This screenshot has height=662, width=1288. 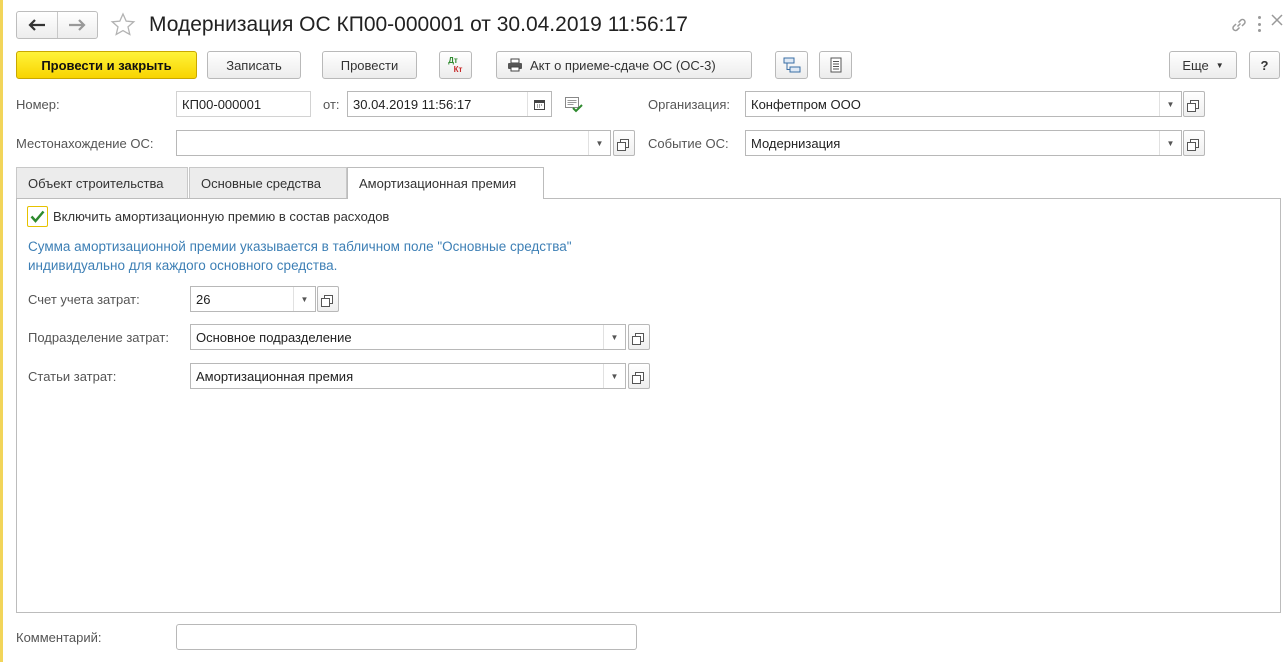 I want to click on cost-item-label: Статьи затрат:, so click(x=72, y=376).